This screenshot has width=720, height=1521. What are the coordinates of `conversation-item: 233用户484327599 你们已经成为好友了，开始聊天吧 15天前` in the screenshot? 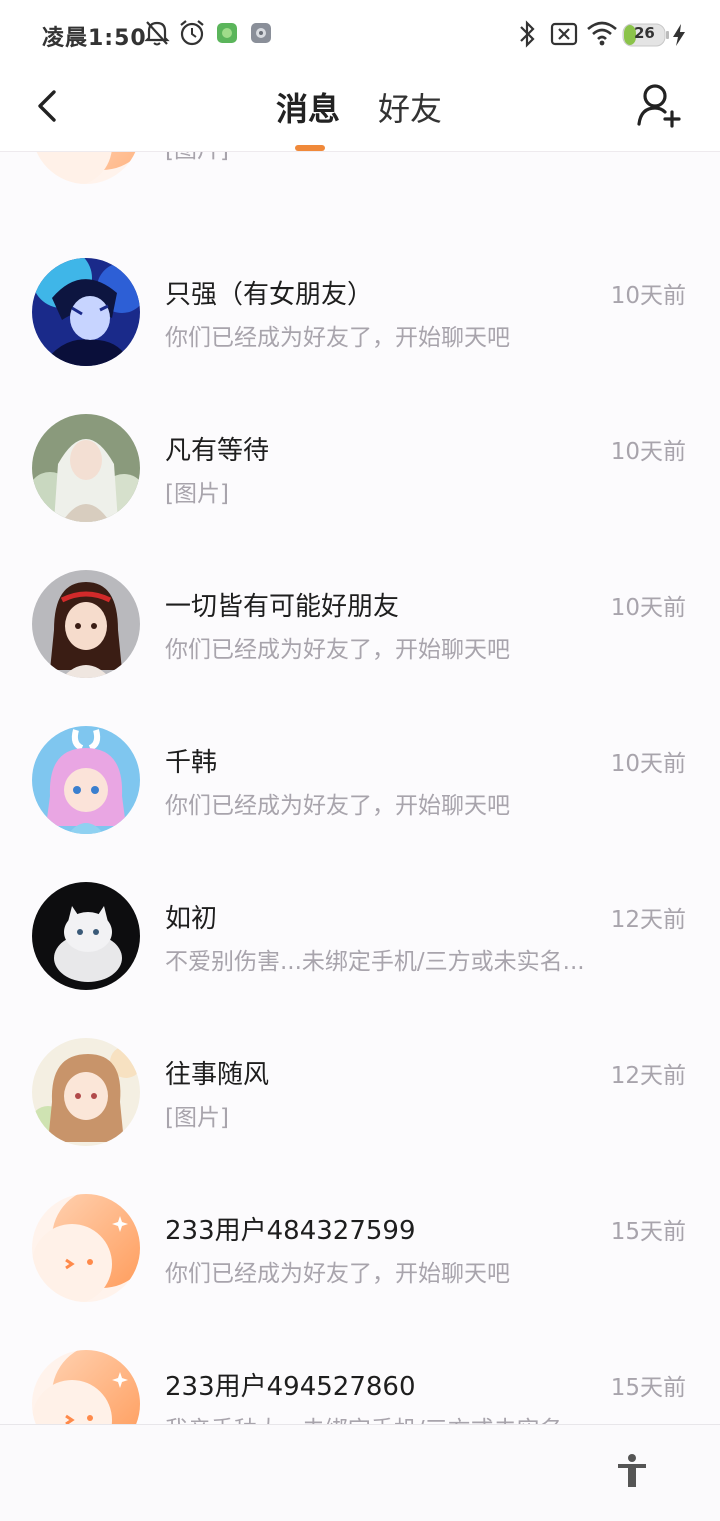 It's located at (360, 1250).